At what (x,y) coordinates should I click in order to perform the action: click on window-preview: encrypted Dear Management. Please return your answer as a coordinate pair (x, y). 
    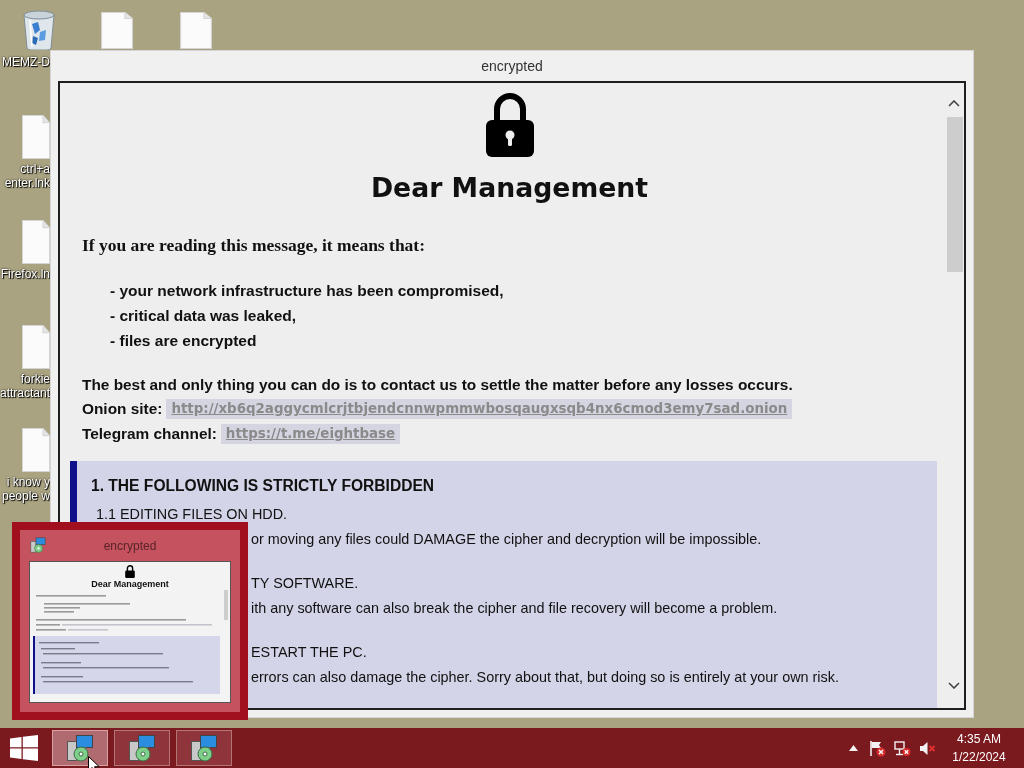
    Looking at the image, I should click on (130, 621).